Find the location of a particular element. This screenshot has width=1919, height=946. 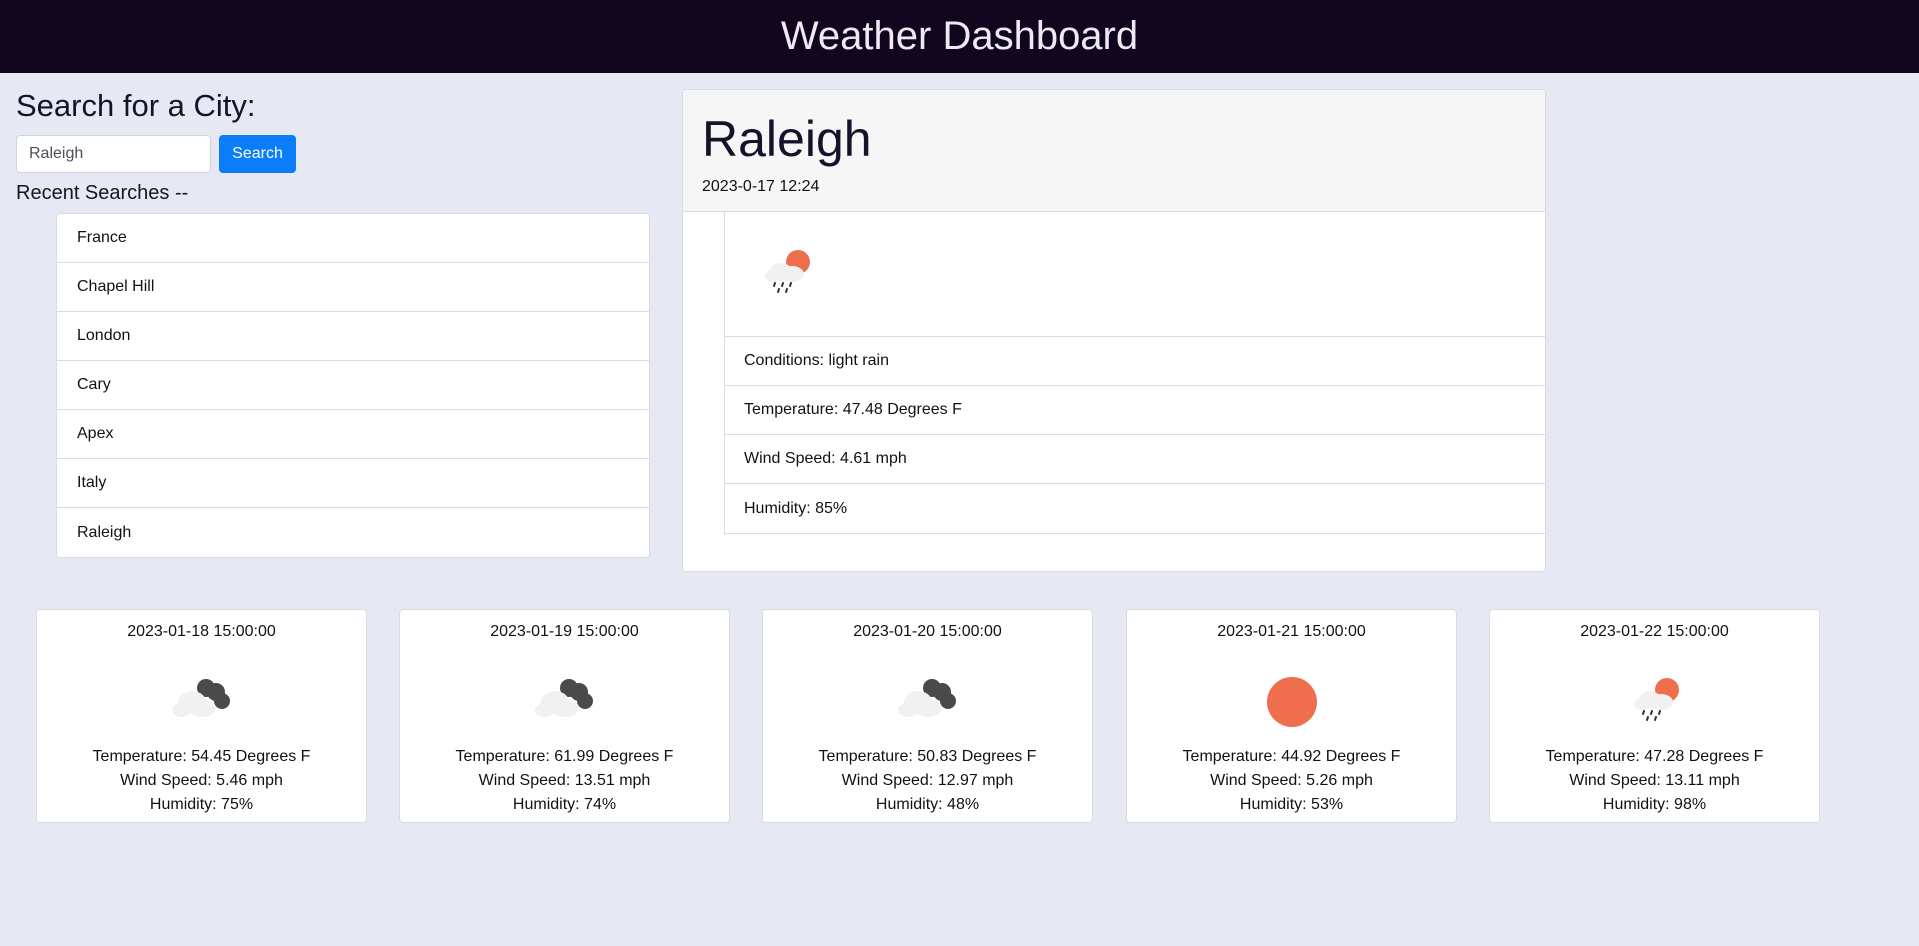

recent-search-item: Italy is located at coordinates (353, 483).